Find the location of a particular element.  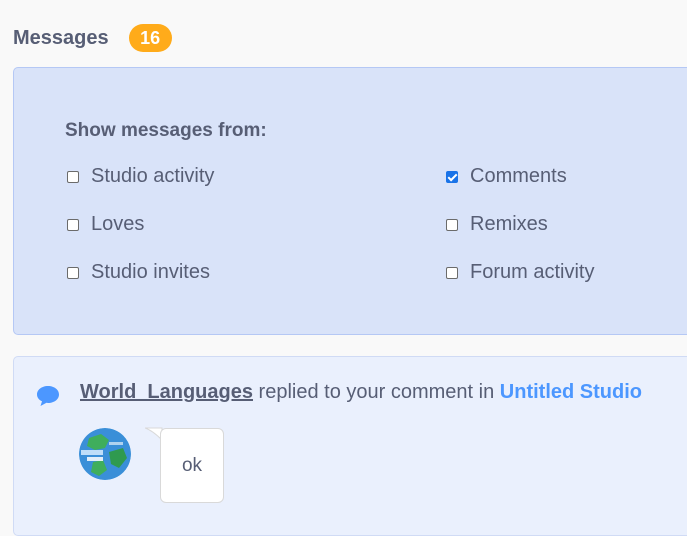

loves-checkbox is located at coordinates (73, 224).